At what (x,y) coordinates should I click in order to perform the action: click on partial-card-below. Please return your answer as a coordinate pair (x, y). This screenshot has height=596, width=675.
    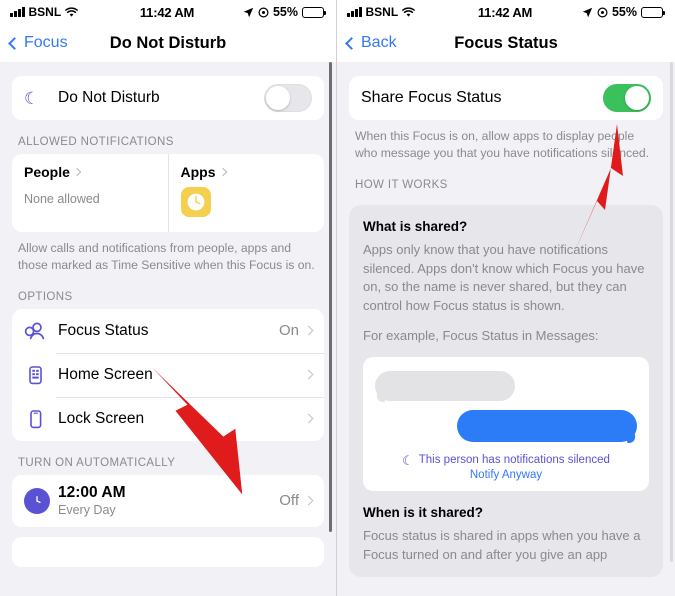
    Looking at the image, I should click on (168, 551).